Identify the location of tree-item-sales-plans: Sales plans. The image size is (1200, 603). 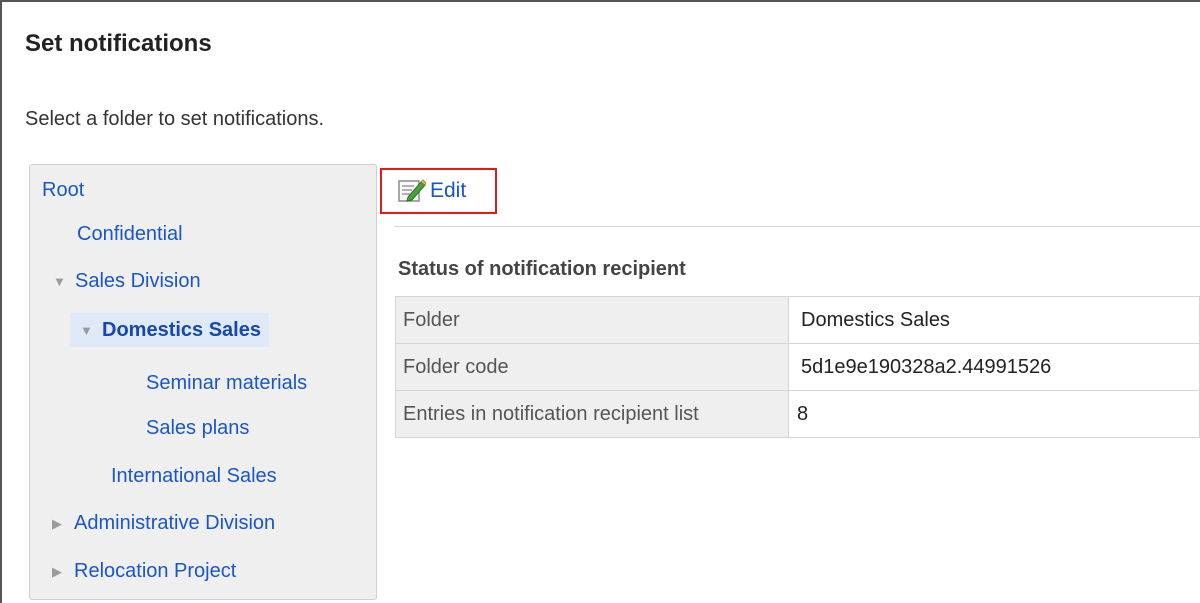
(197, 428).